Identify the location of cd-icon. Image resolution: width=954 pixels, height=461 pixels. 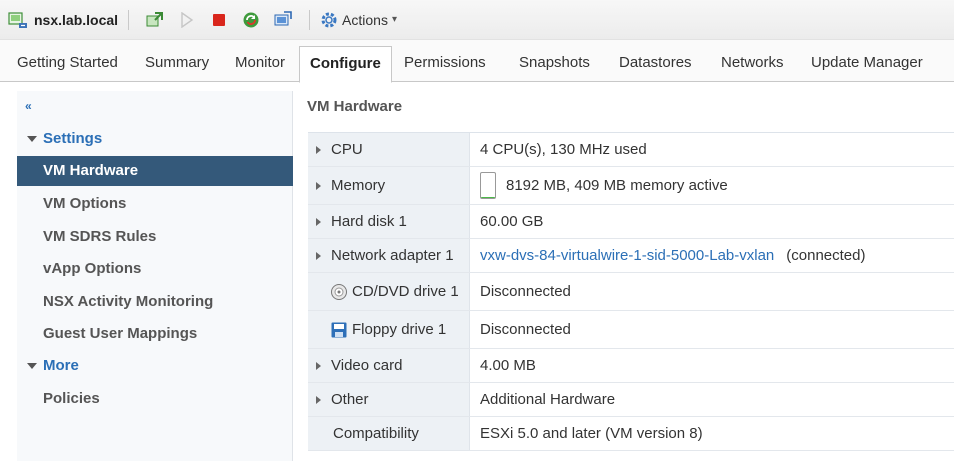
(339, 292).